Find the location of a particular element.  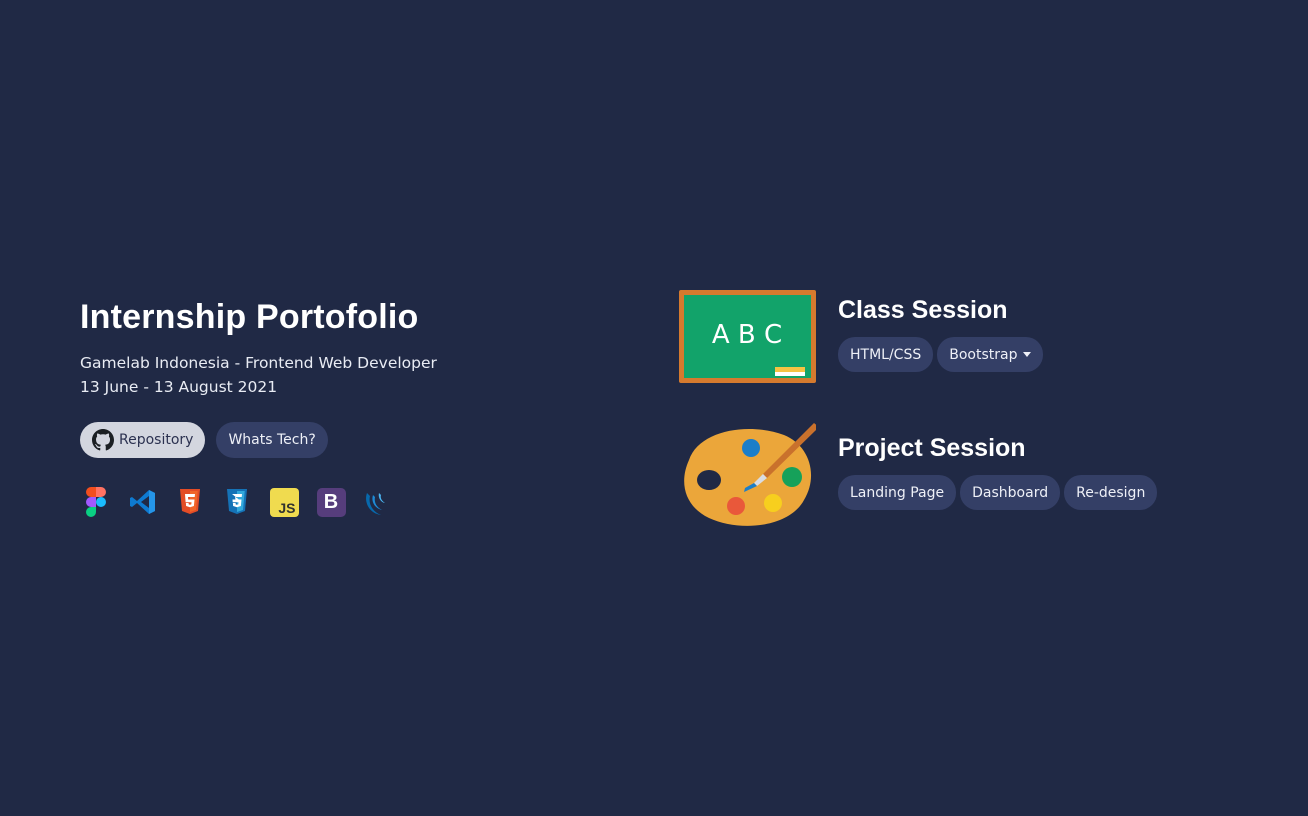

bootstrap-icon: B is located at coordinates (331, 502).